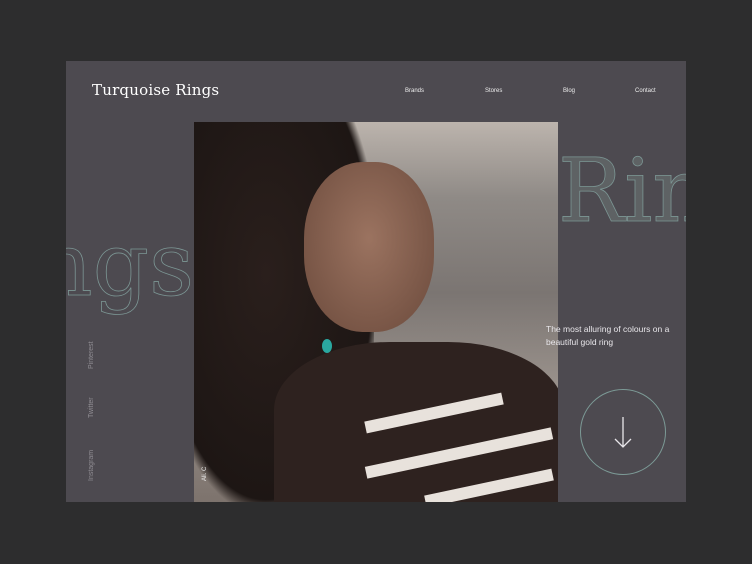 The image size is (752, 564). Describe the element at coordinates (327, 346) in the screenshot. I see `turquoise-ring` at that location.